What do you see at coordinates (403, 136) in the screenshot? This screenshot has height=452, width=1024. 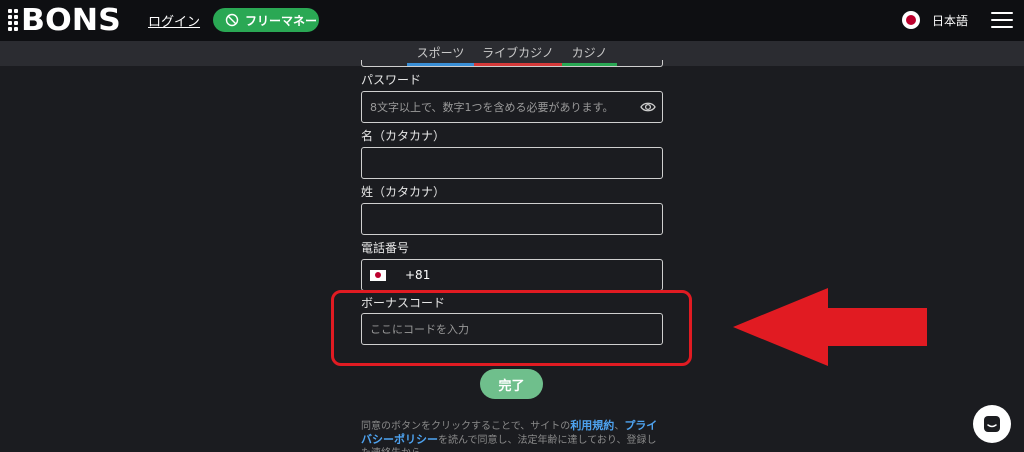 I see `first-name-label: 名（カタカナ）` at bounding box center [403, 136].